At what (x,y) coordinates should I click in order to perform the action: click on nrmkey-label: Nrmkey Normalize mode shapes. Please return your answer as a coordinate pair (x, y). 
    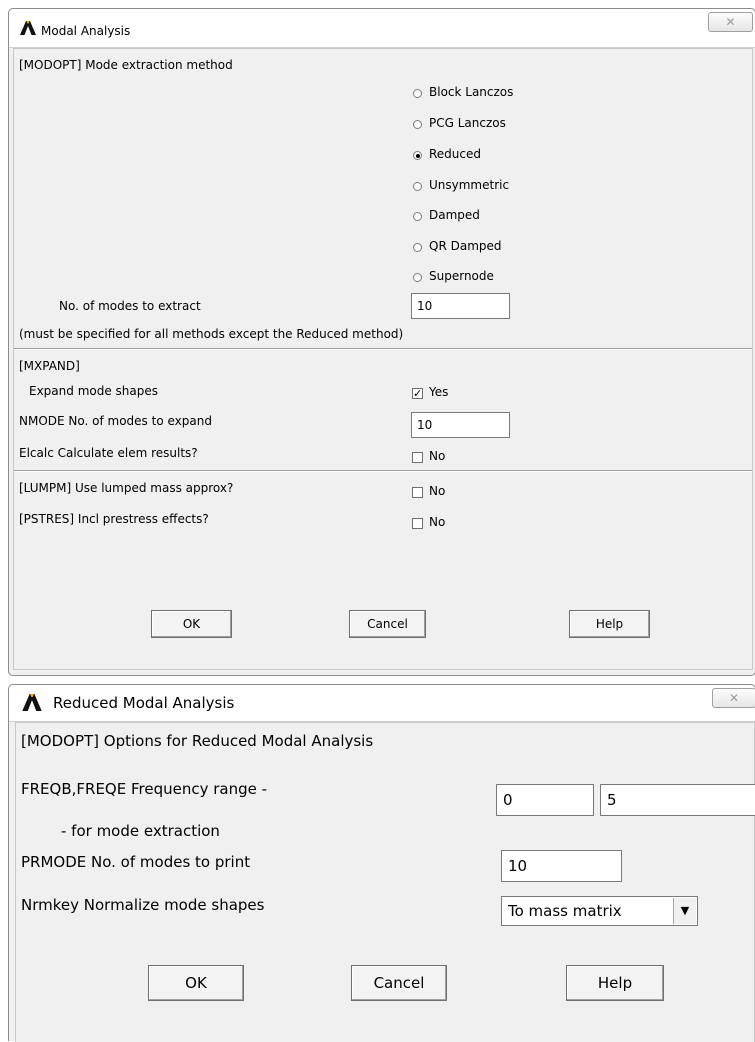
    Looking at the image, I should click on (143, 905).